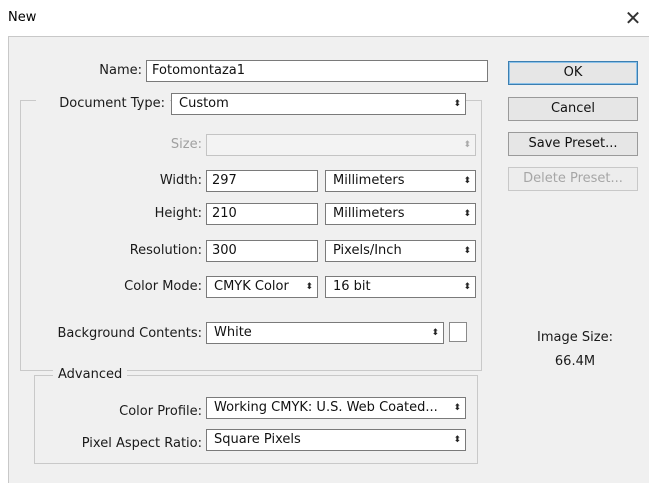 The image size is (649, 483). Describe the element at coordinates (325, 333) in the screenshot. I see `background-select: White ⬍` at that location.